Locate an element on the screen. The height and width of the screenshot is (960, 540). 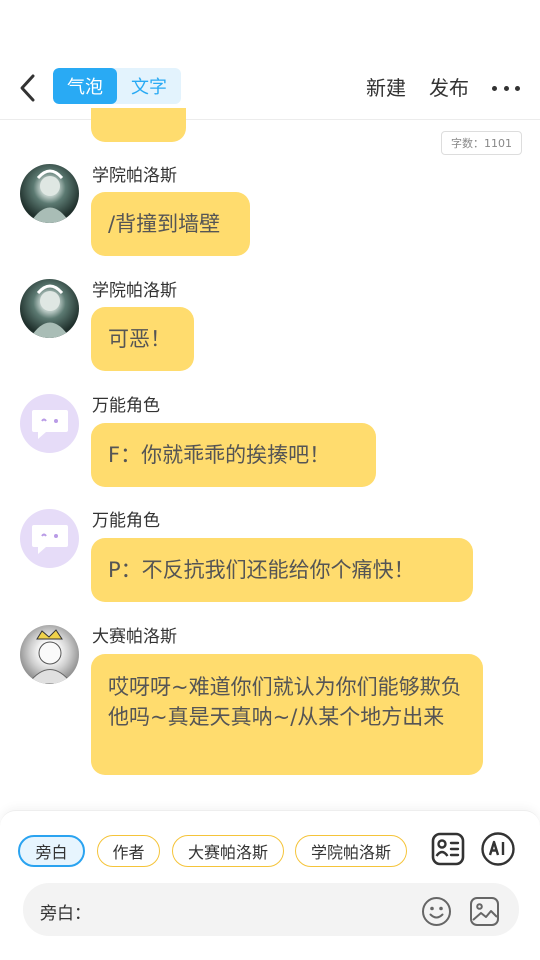
more-icon is located at coordinates (494, 88).